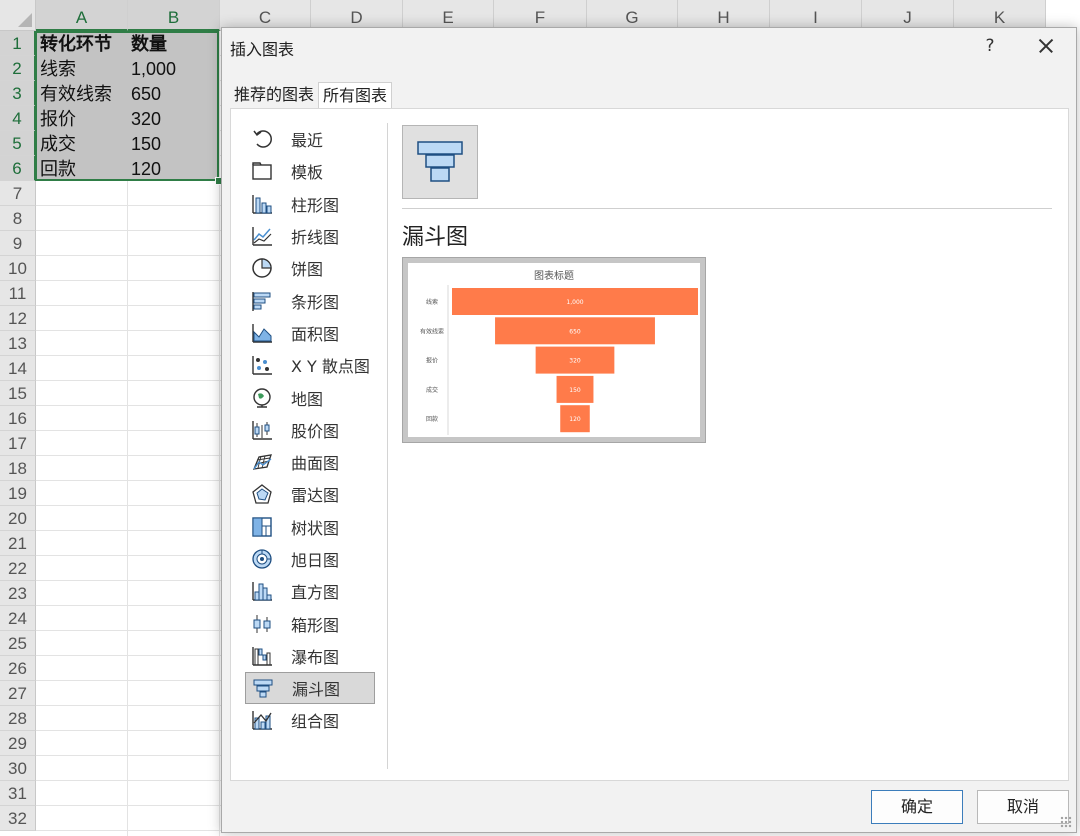 The width and height of the screenshot is (1080, 836). I want to click on panel-divider, so click(387, 446).